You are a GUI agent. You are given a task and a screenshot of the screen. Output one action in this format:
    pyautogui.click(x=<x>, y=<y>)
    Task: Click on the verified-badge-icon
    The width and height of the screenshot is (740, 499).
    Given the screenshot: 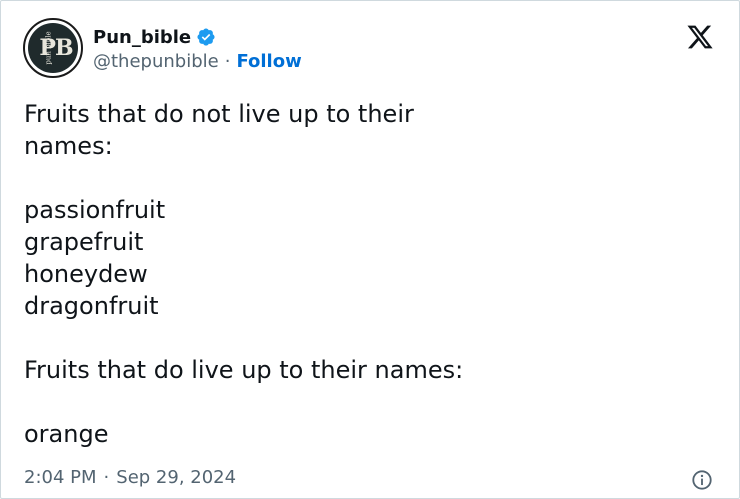 What is the action you would take?
    pyautogui.click(x=206, y=37)
    